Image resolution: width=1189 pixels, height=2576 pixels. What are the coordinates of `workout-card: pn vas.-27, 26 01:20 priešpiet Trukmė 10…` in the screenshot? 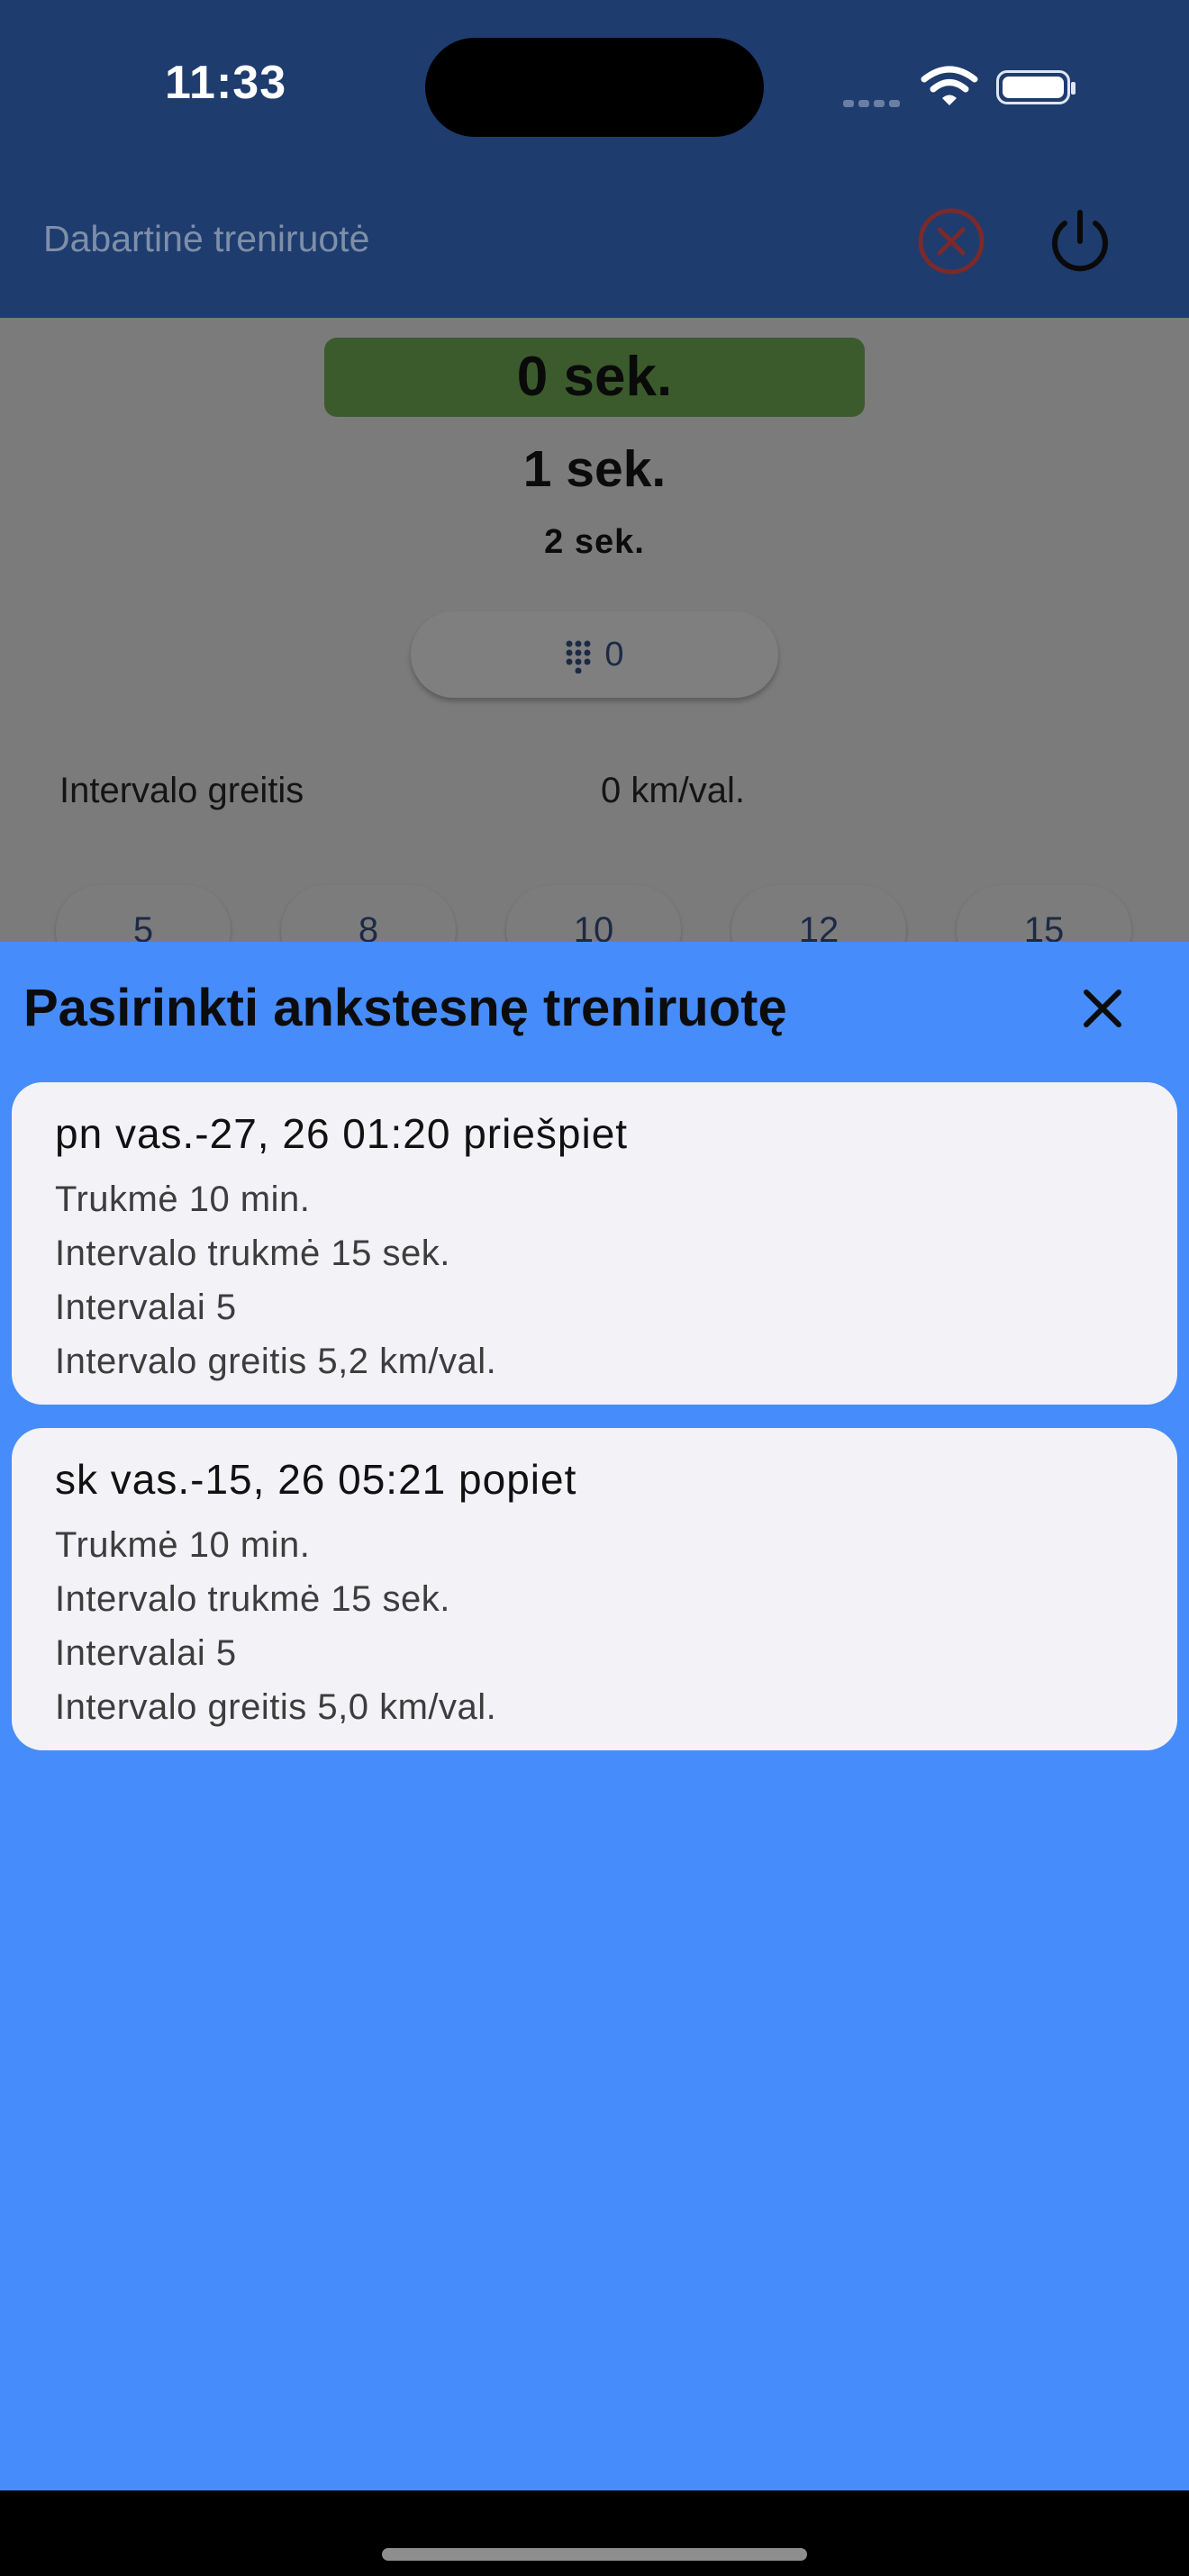 It's located at (594, 1243).